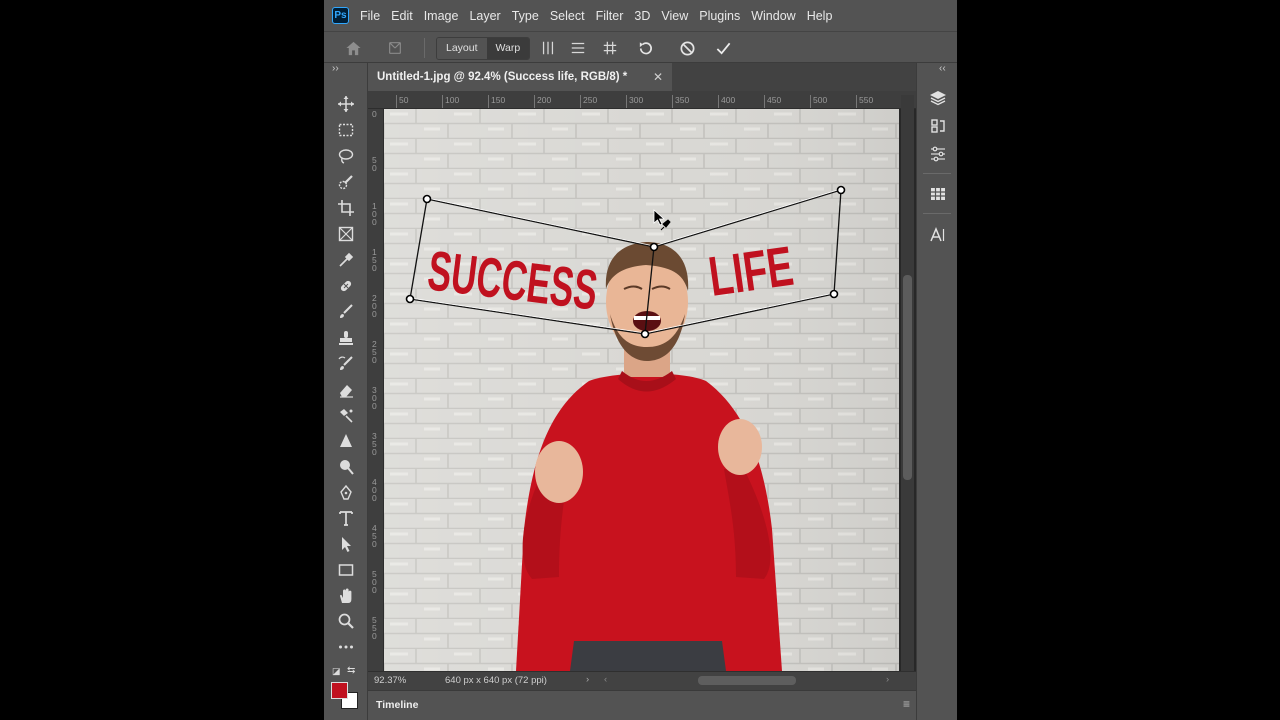 Image resolution: width=1280 pixels, height=720 pixels. Describe the element at coordinates (942, 68) in the screenshot. I see `collapse-panels-icon: ‹‹` at that location.